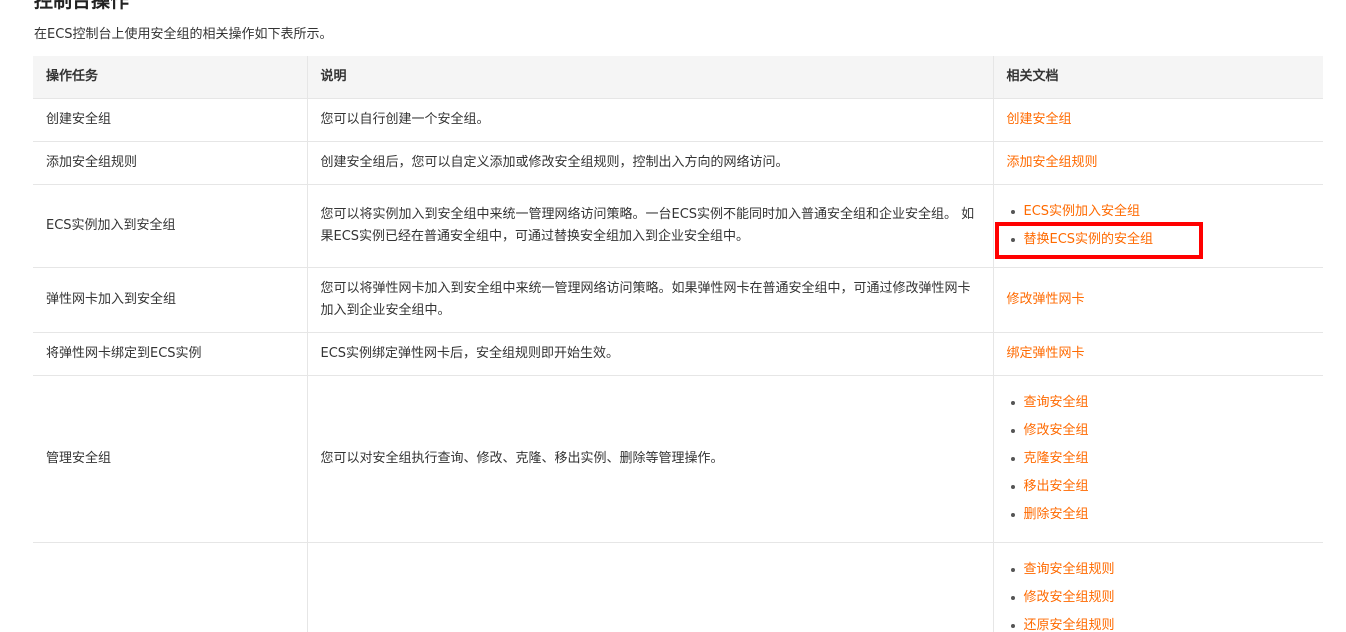 The width and height of the screenshot is (1346, 632). I want to click on row-docs: 查询安全组 修改安全组 克隆安全组 移出安全组 删除安全组, so click(1157, 459).